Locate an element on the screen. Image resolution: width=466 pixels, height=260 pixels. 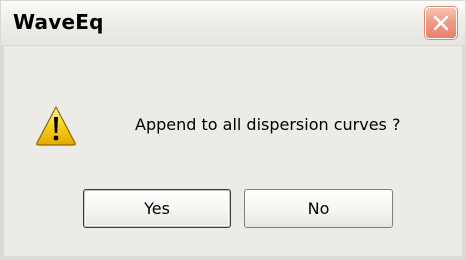
no-button: No is located at coordinates (318, 208).